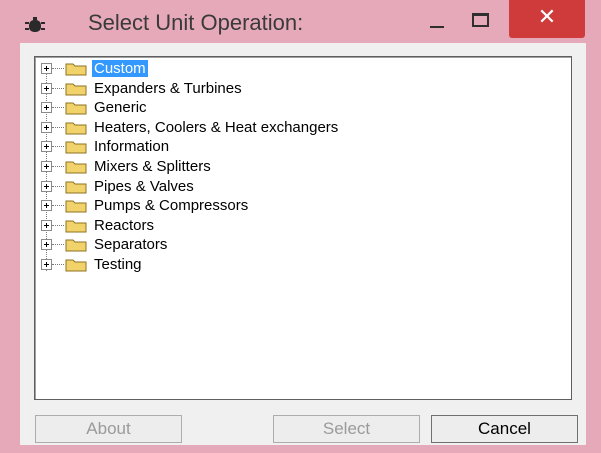 This screenshot has width=601, height=453. Describe the element at coordinates (285, 107) in the screenshot. I see `tree-item: Generic` at that location.